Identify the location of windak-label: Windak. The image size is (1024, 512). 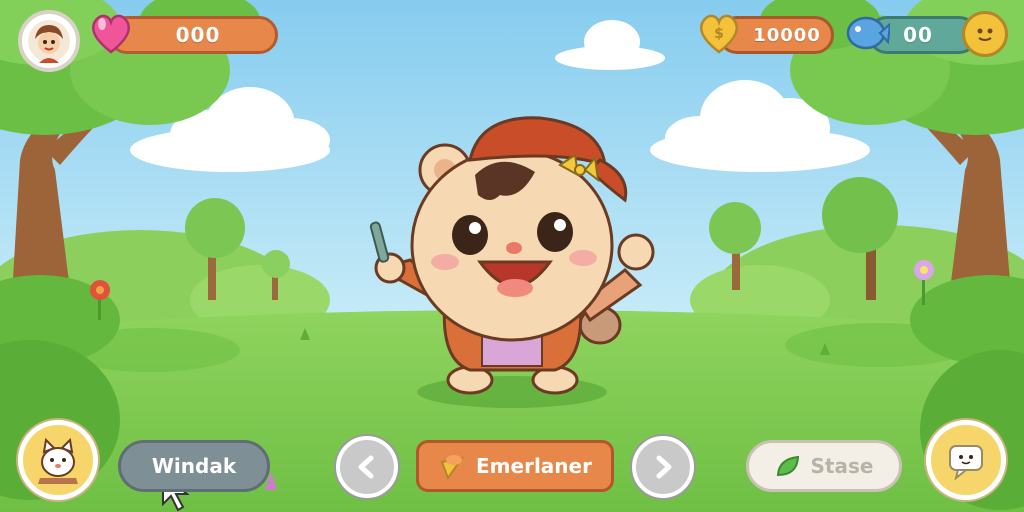
(194, 466).